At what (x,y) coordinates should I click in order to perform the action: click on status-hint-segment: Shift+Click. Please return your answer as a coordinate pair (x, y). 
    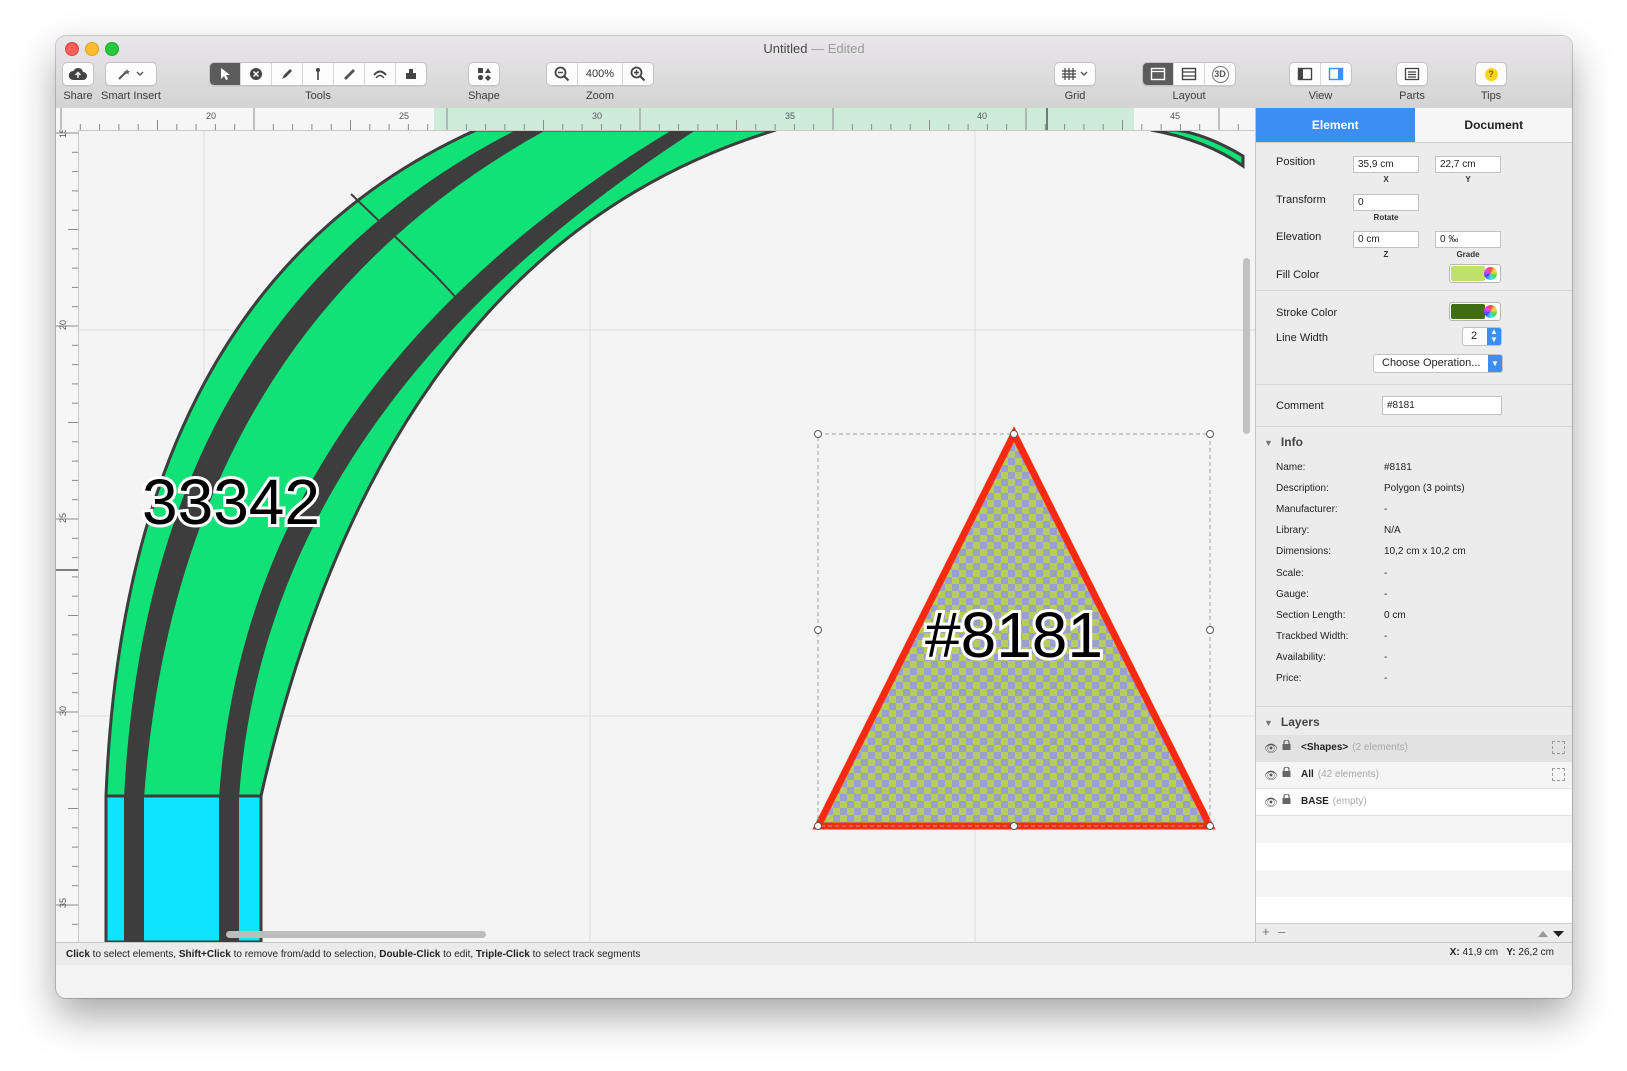
    Looking at the image, I should click on (204, 954).